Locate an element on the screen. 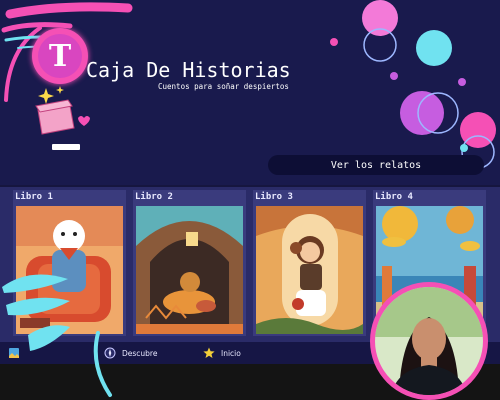 This screenshot has width=500, height=400. purple-dot is located at coordinates (394, 76).